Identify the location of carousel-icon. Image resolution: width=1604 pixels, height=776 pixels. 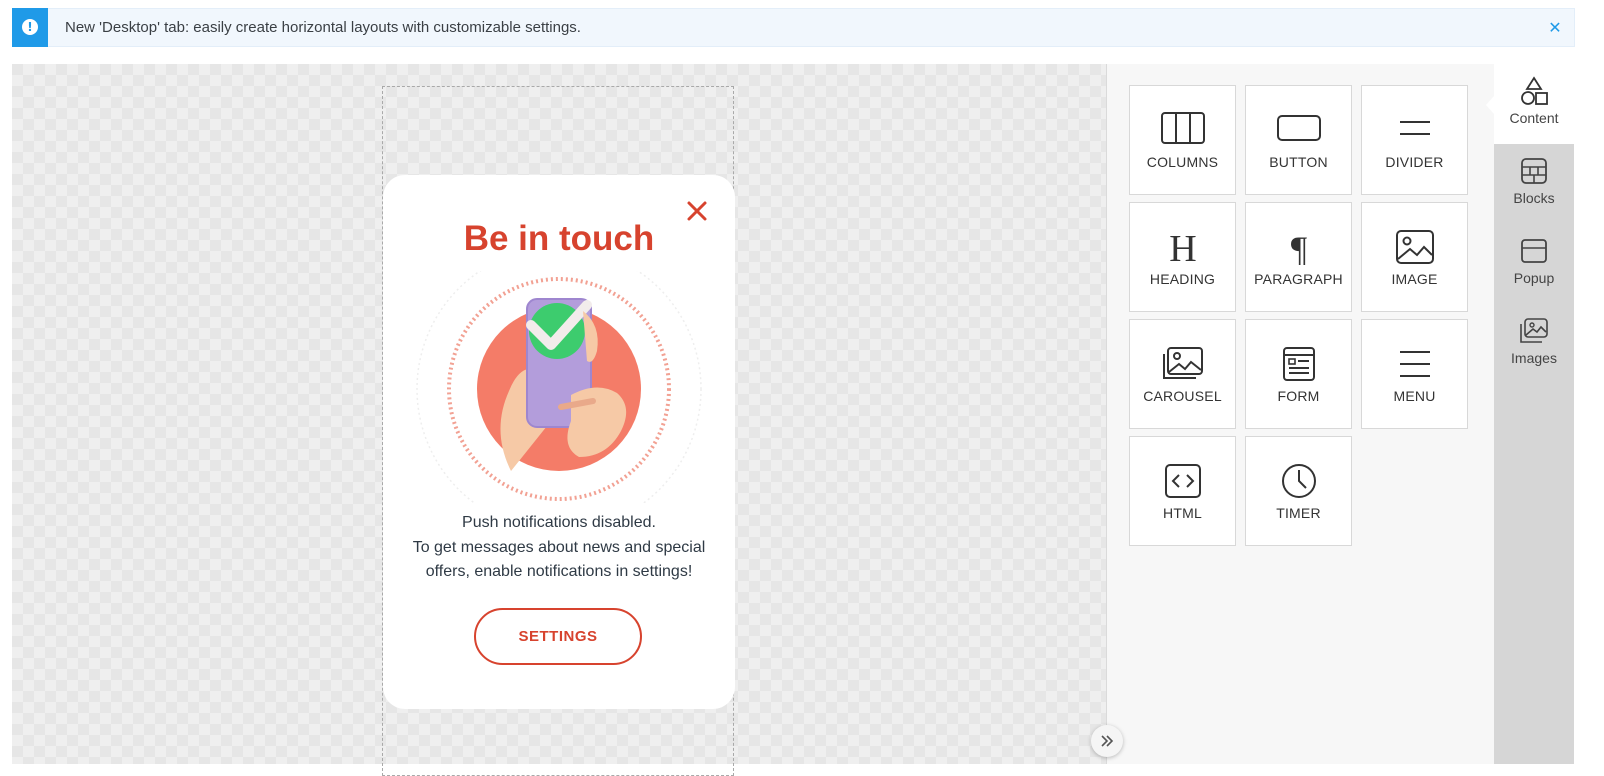
(1182, 363).